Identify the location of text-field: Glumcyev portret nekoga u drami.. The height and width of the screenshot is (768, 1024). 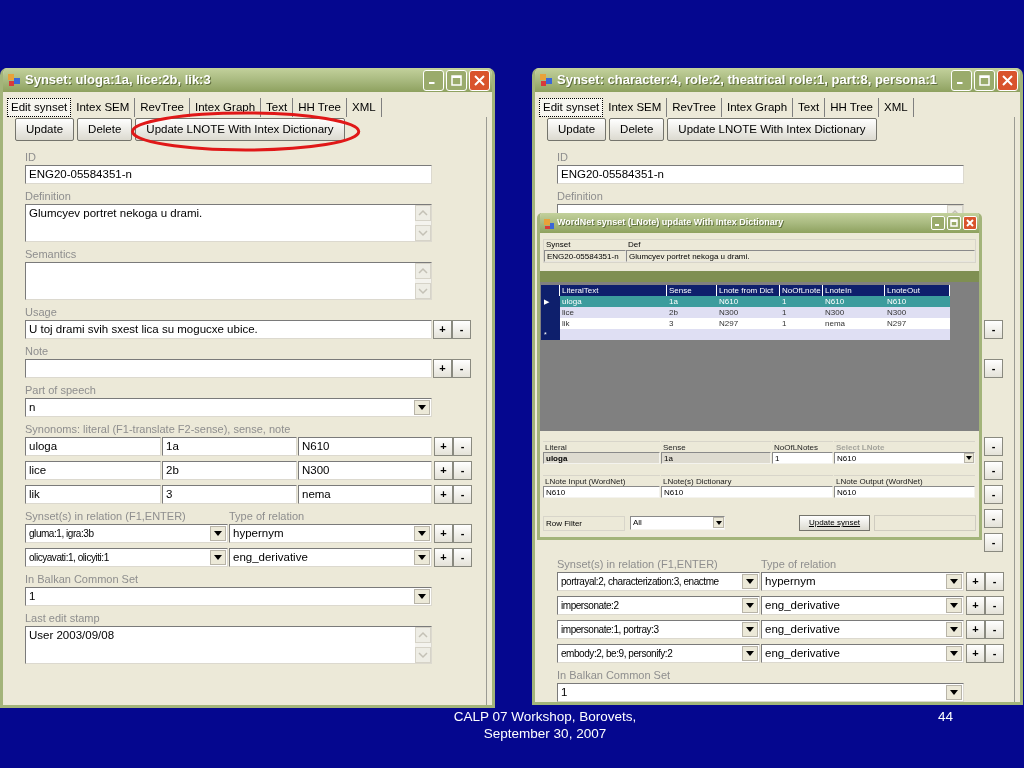
(800, 256).